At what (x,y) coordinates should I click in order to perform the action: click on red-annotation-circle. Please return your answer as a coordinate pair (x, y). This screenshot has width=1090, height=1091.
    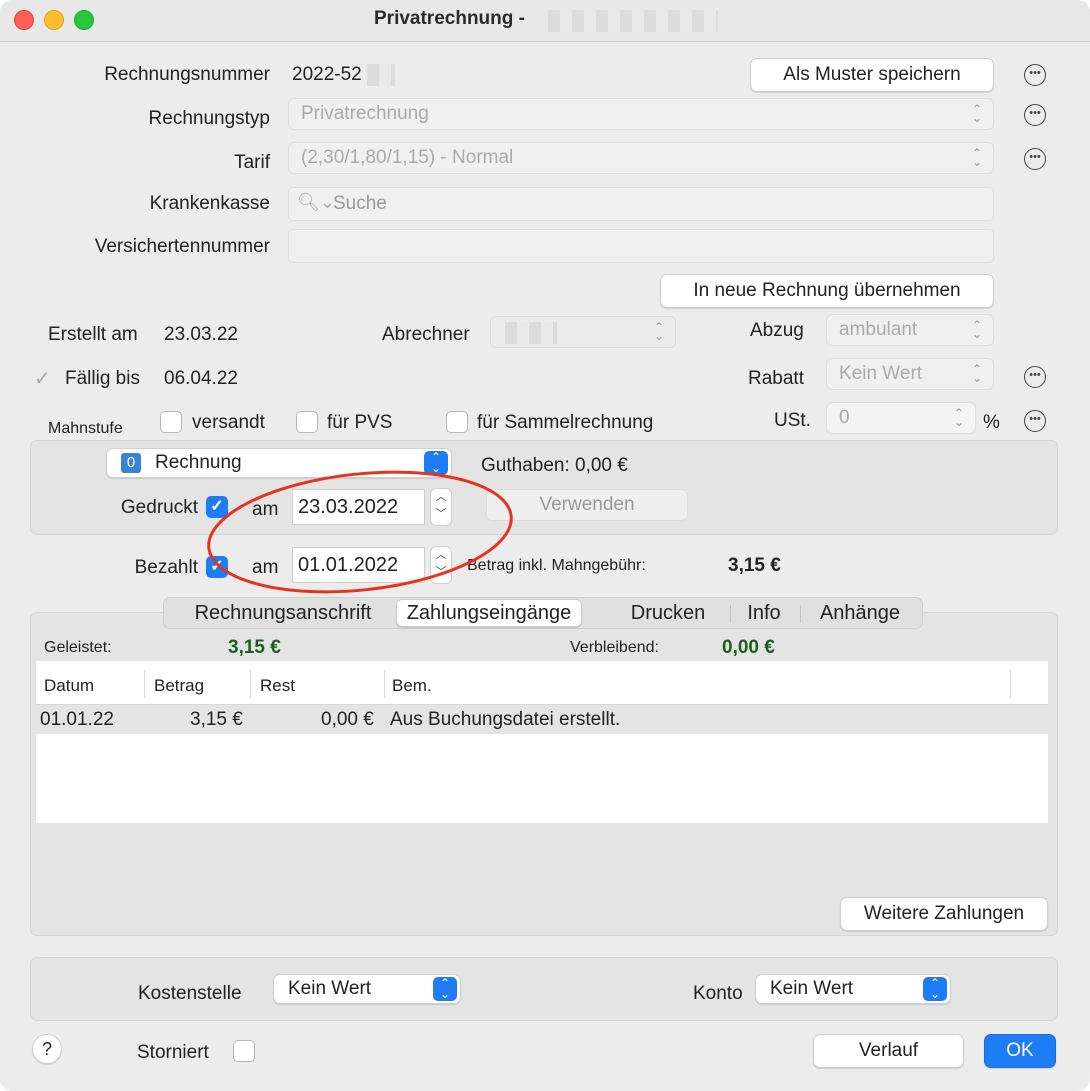
    Looking at the image, I should click on (360, 532).